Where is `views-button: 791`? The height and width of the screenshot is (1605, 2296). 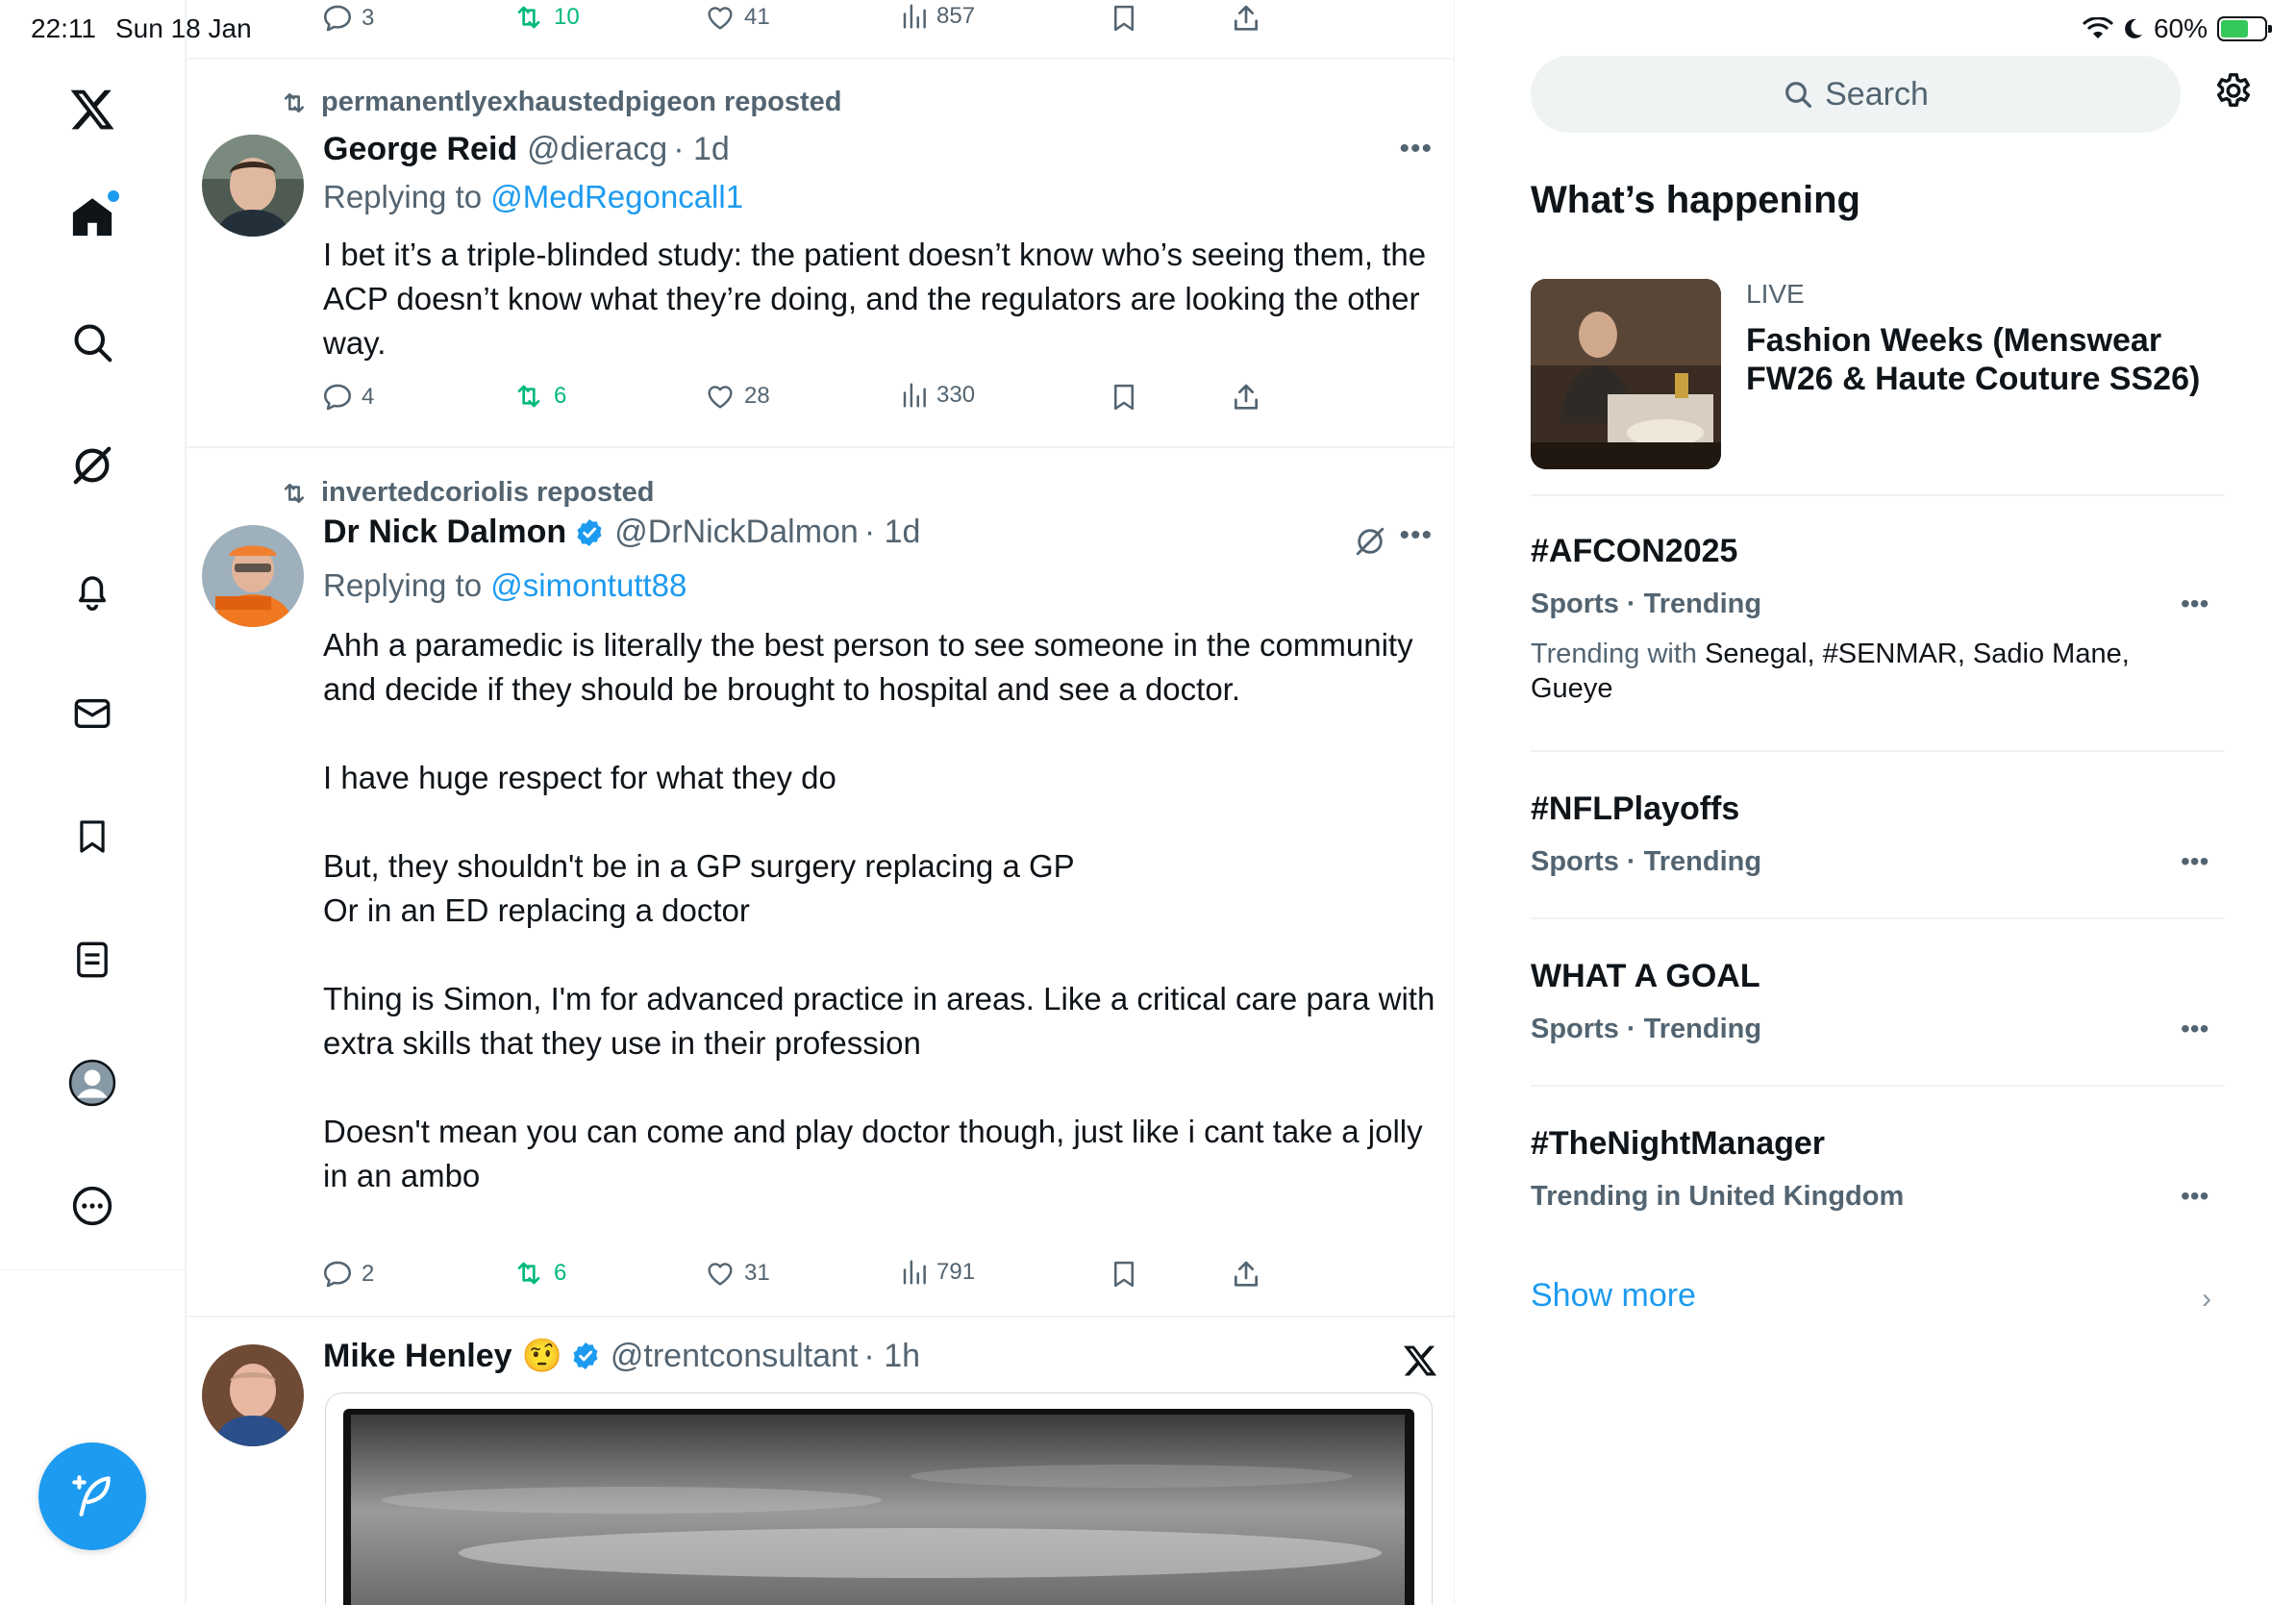 views-button: 791 is located at coordinates (937, 1272).